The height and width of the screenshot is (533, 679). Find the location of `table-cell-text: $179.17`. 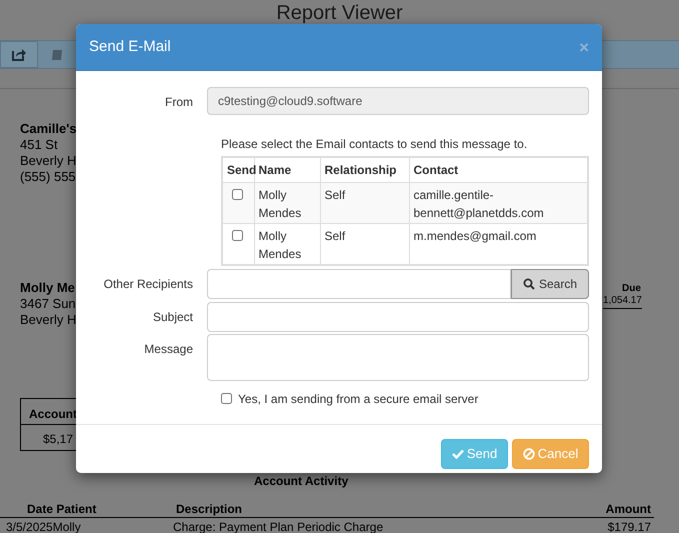

table-cell-text: $179.17 is located at coordinates (629, 526).